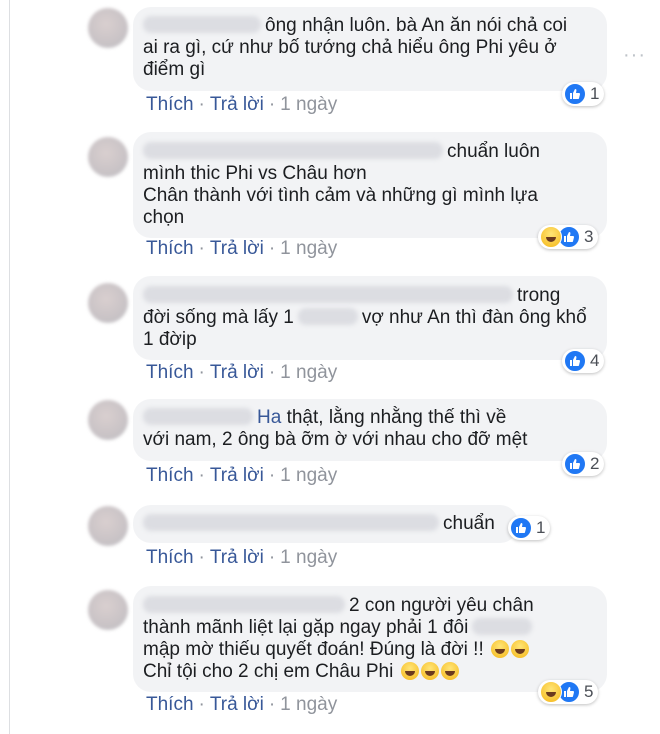 Image resolution: width=660 pixels, height=734 pixels. I want to click on comment-line: thành mãnh liệt lại gặp ngay phải 1 đôi, so click(370, 628).